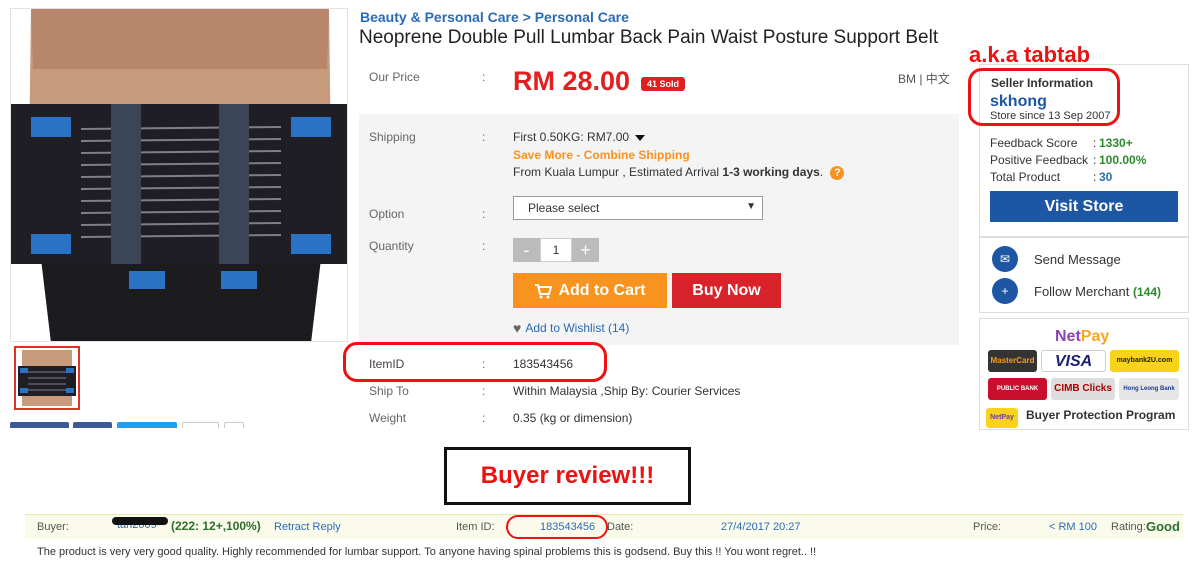  I want to click on weight-colon: :, so click(484, 418).